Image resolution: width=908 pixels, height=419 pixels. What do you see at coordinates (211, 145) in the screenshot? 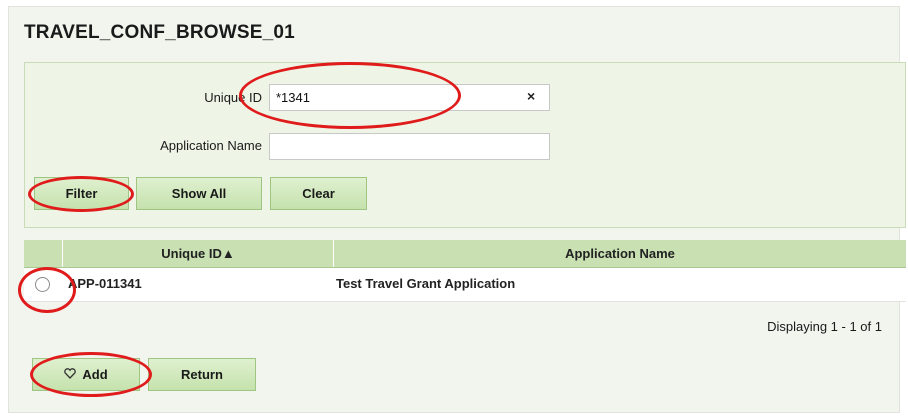
I see `application-name-label: Application Name` at bounding box center [211, 145].